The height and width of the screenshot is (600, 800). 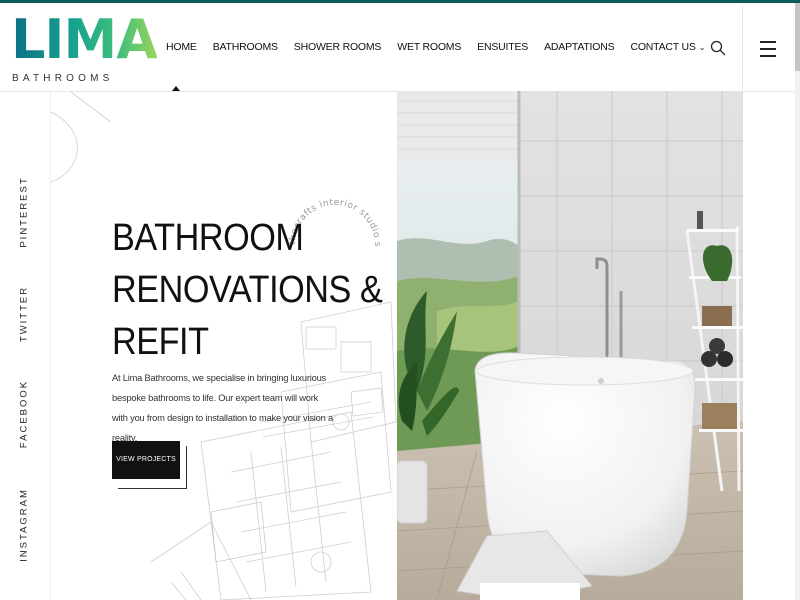 I want to click on chevron-down-icon: ⌄, so click(x=702, y=47).